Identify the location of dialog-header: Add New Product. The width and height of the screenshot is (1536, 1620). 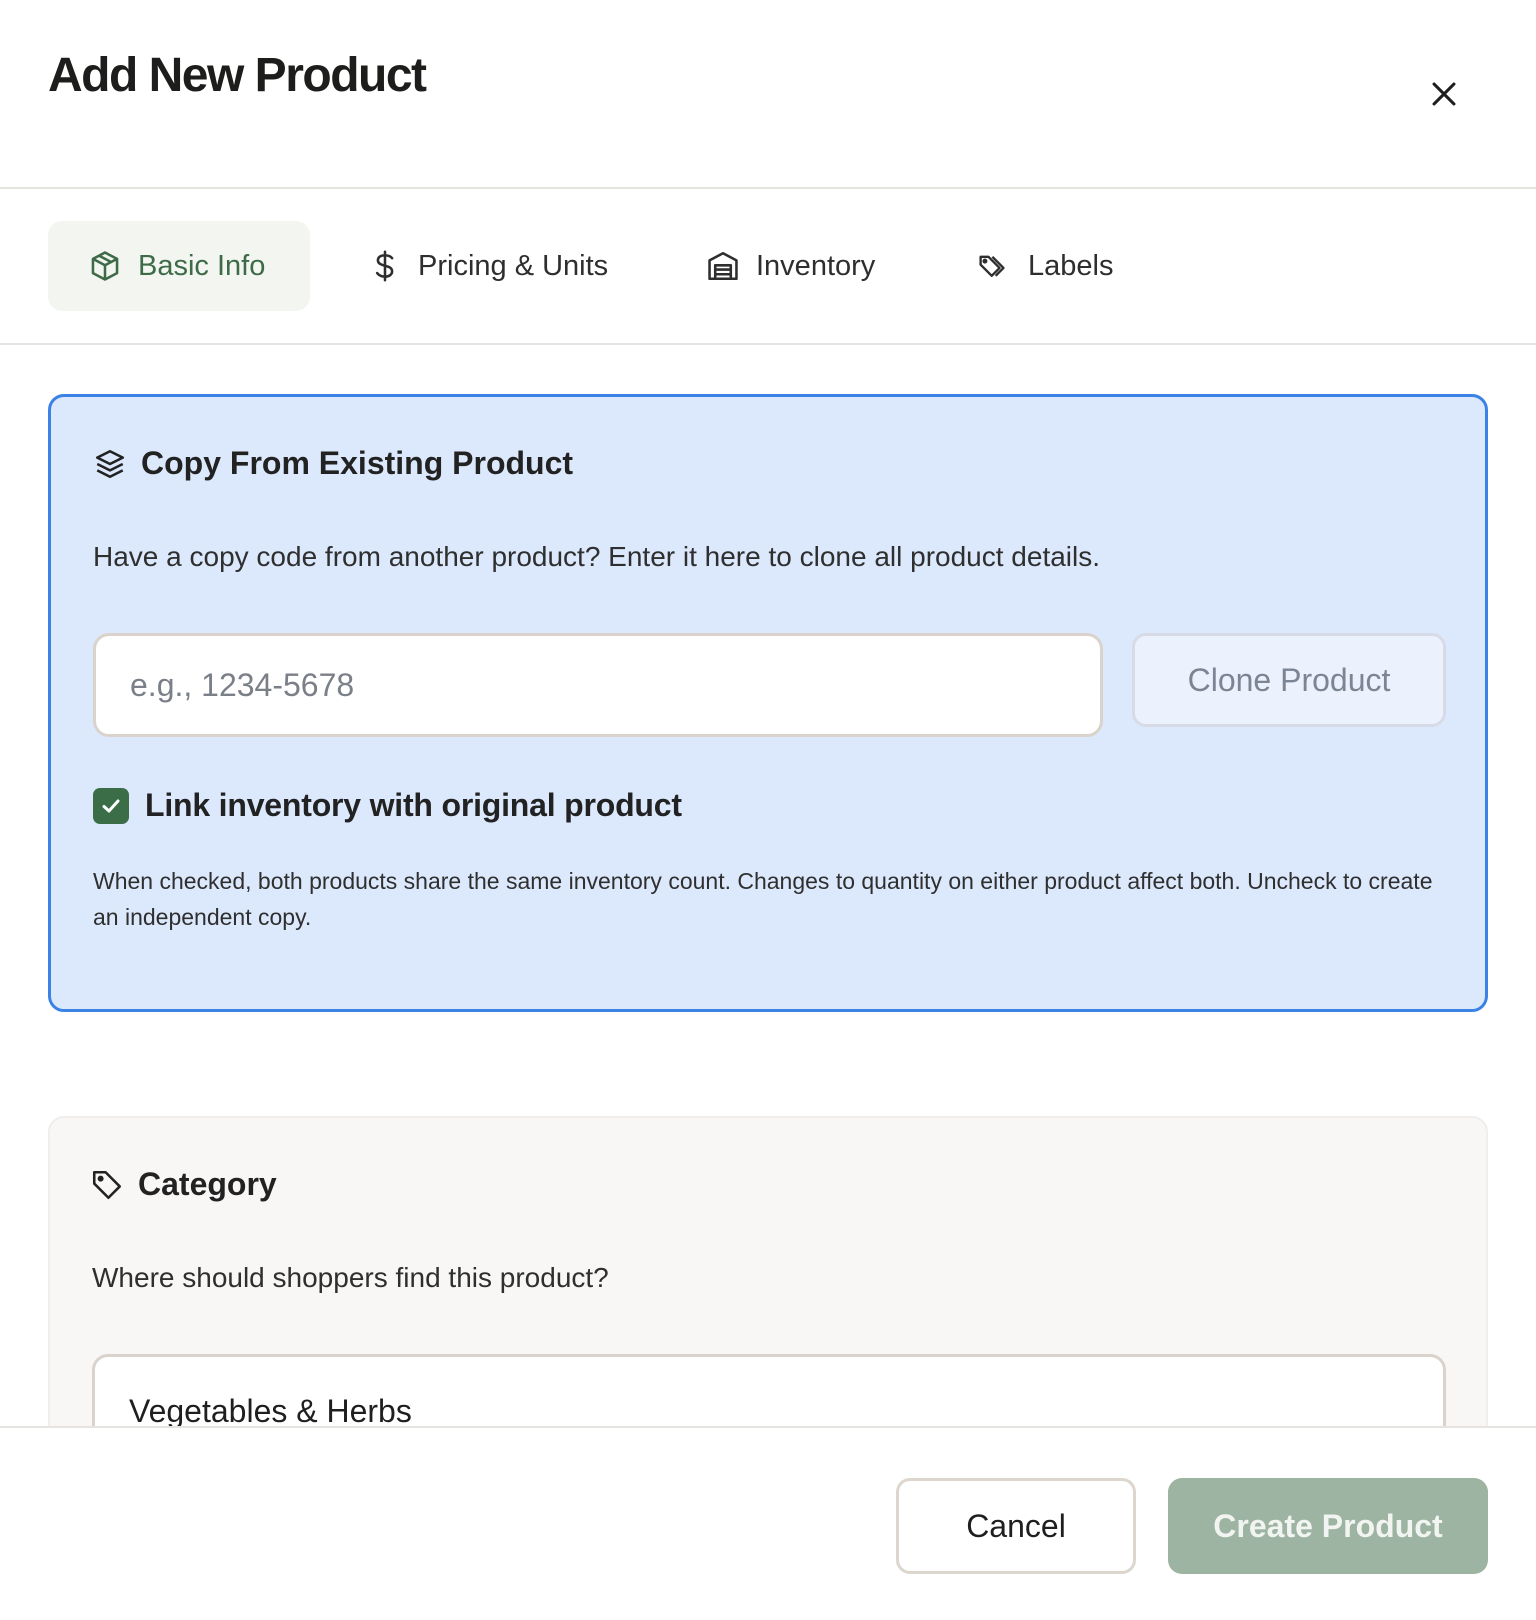
(768, 94).